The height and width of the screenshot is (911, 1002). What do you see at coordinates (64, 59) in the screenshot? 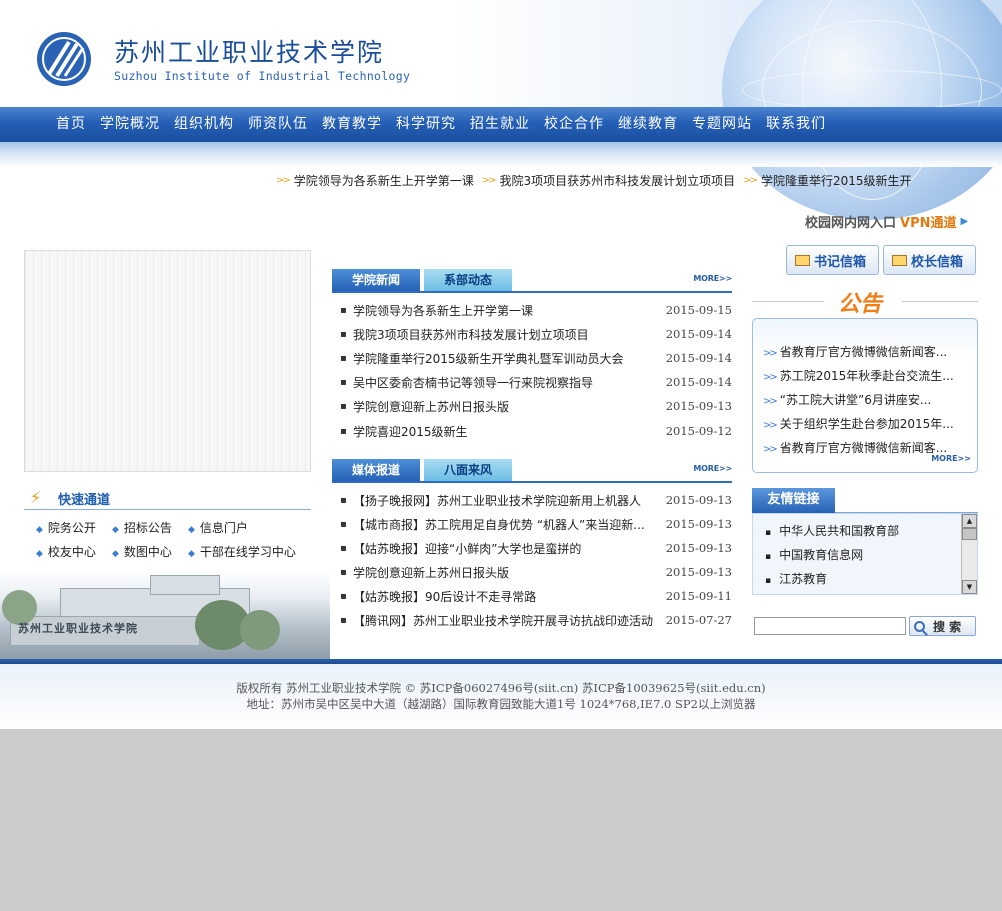
I see `school-logo` at bounding box center [64, 59].